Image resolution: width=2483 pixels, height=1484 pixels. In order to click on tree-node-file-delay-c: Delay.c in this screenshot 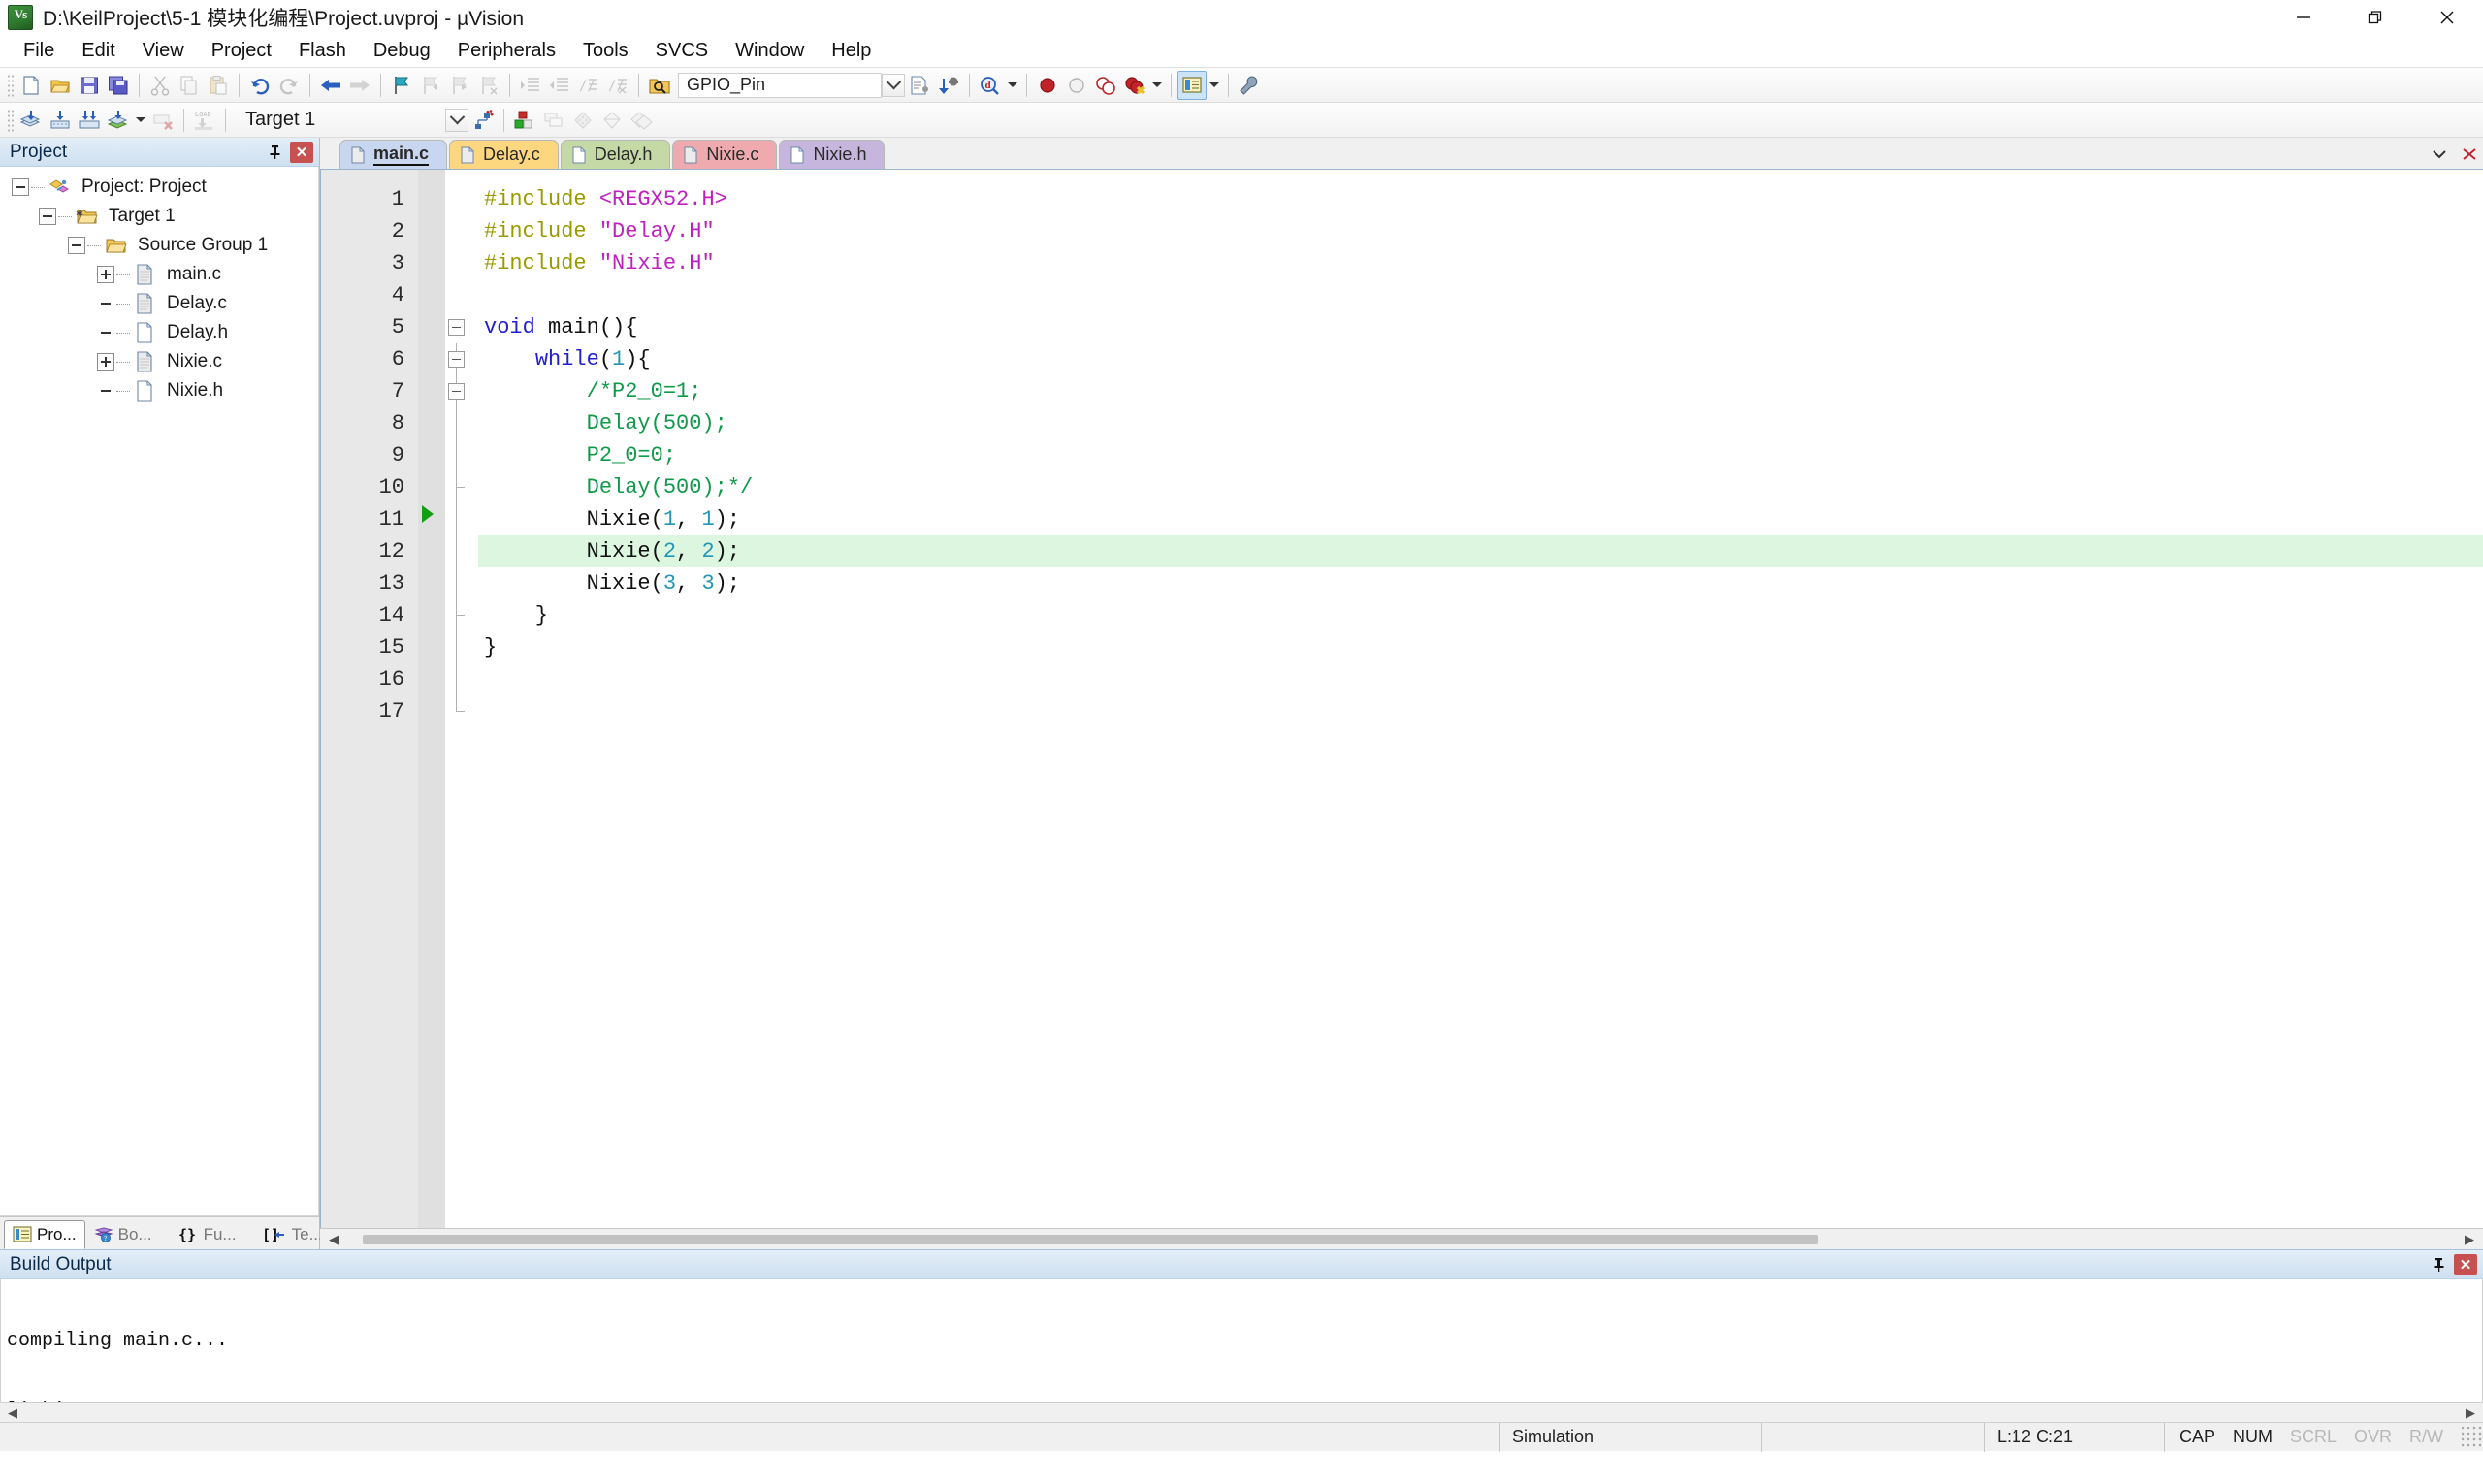, I will do `click(159, 303)`.